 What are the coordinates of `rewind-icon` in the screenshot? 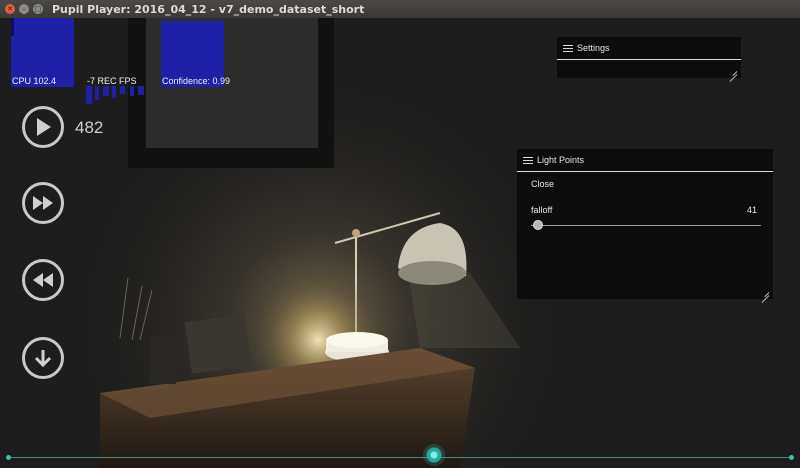 It's located at (43, 280).